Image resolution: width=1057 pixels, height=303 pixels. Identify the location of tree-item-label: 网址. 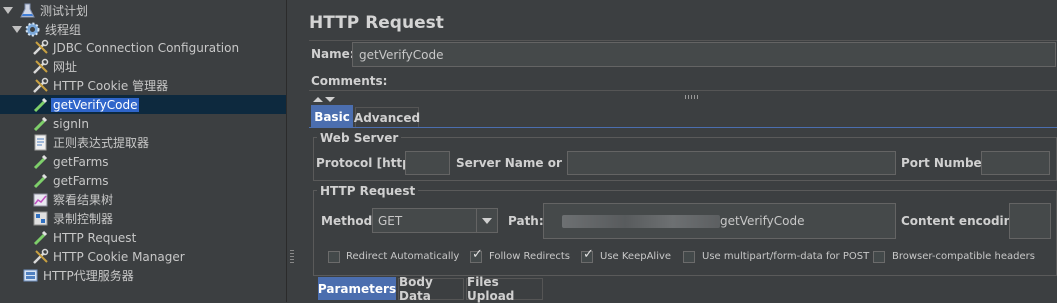
(65, 67).